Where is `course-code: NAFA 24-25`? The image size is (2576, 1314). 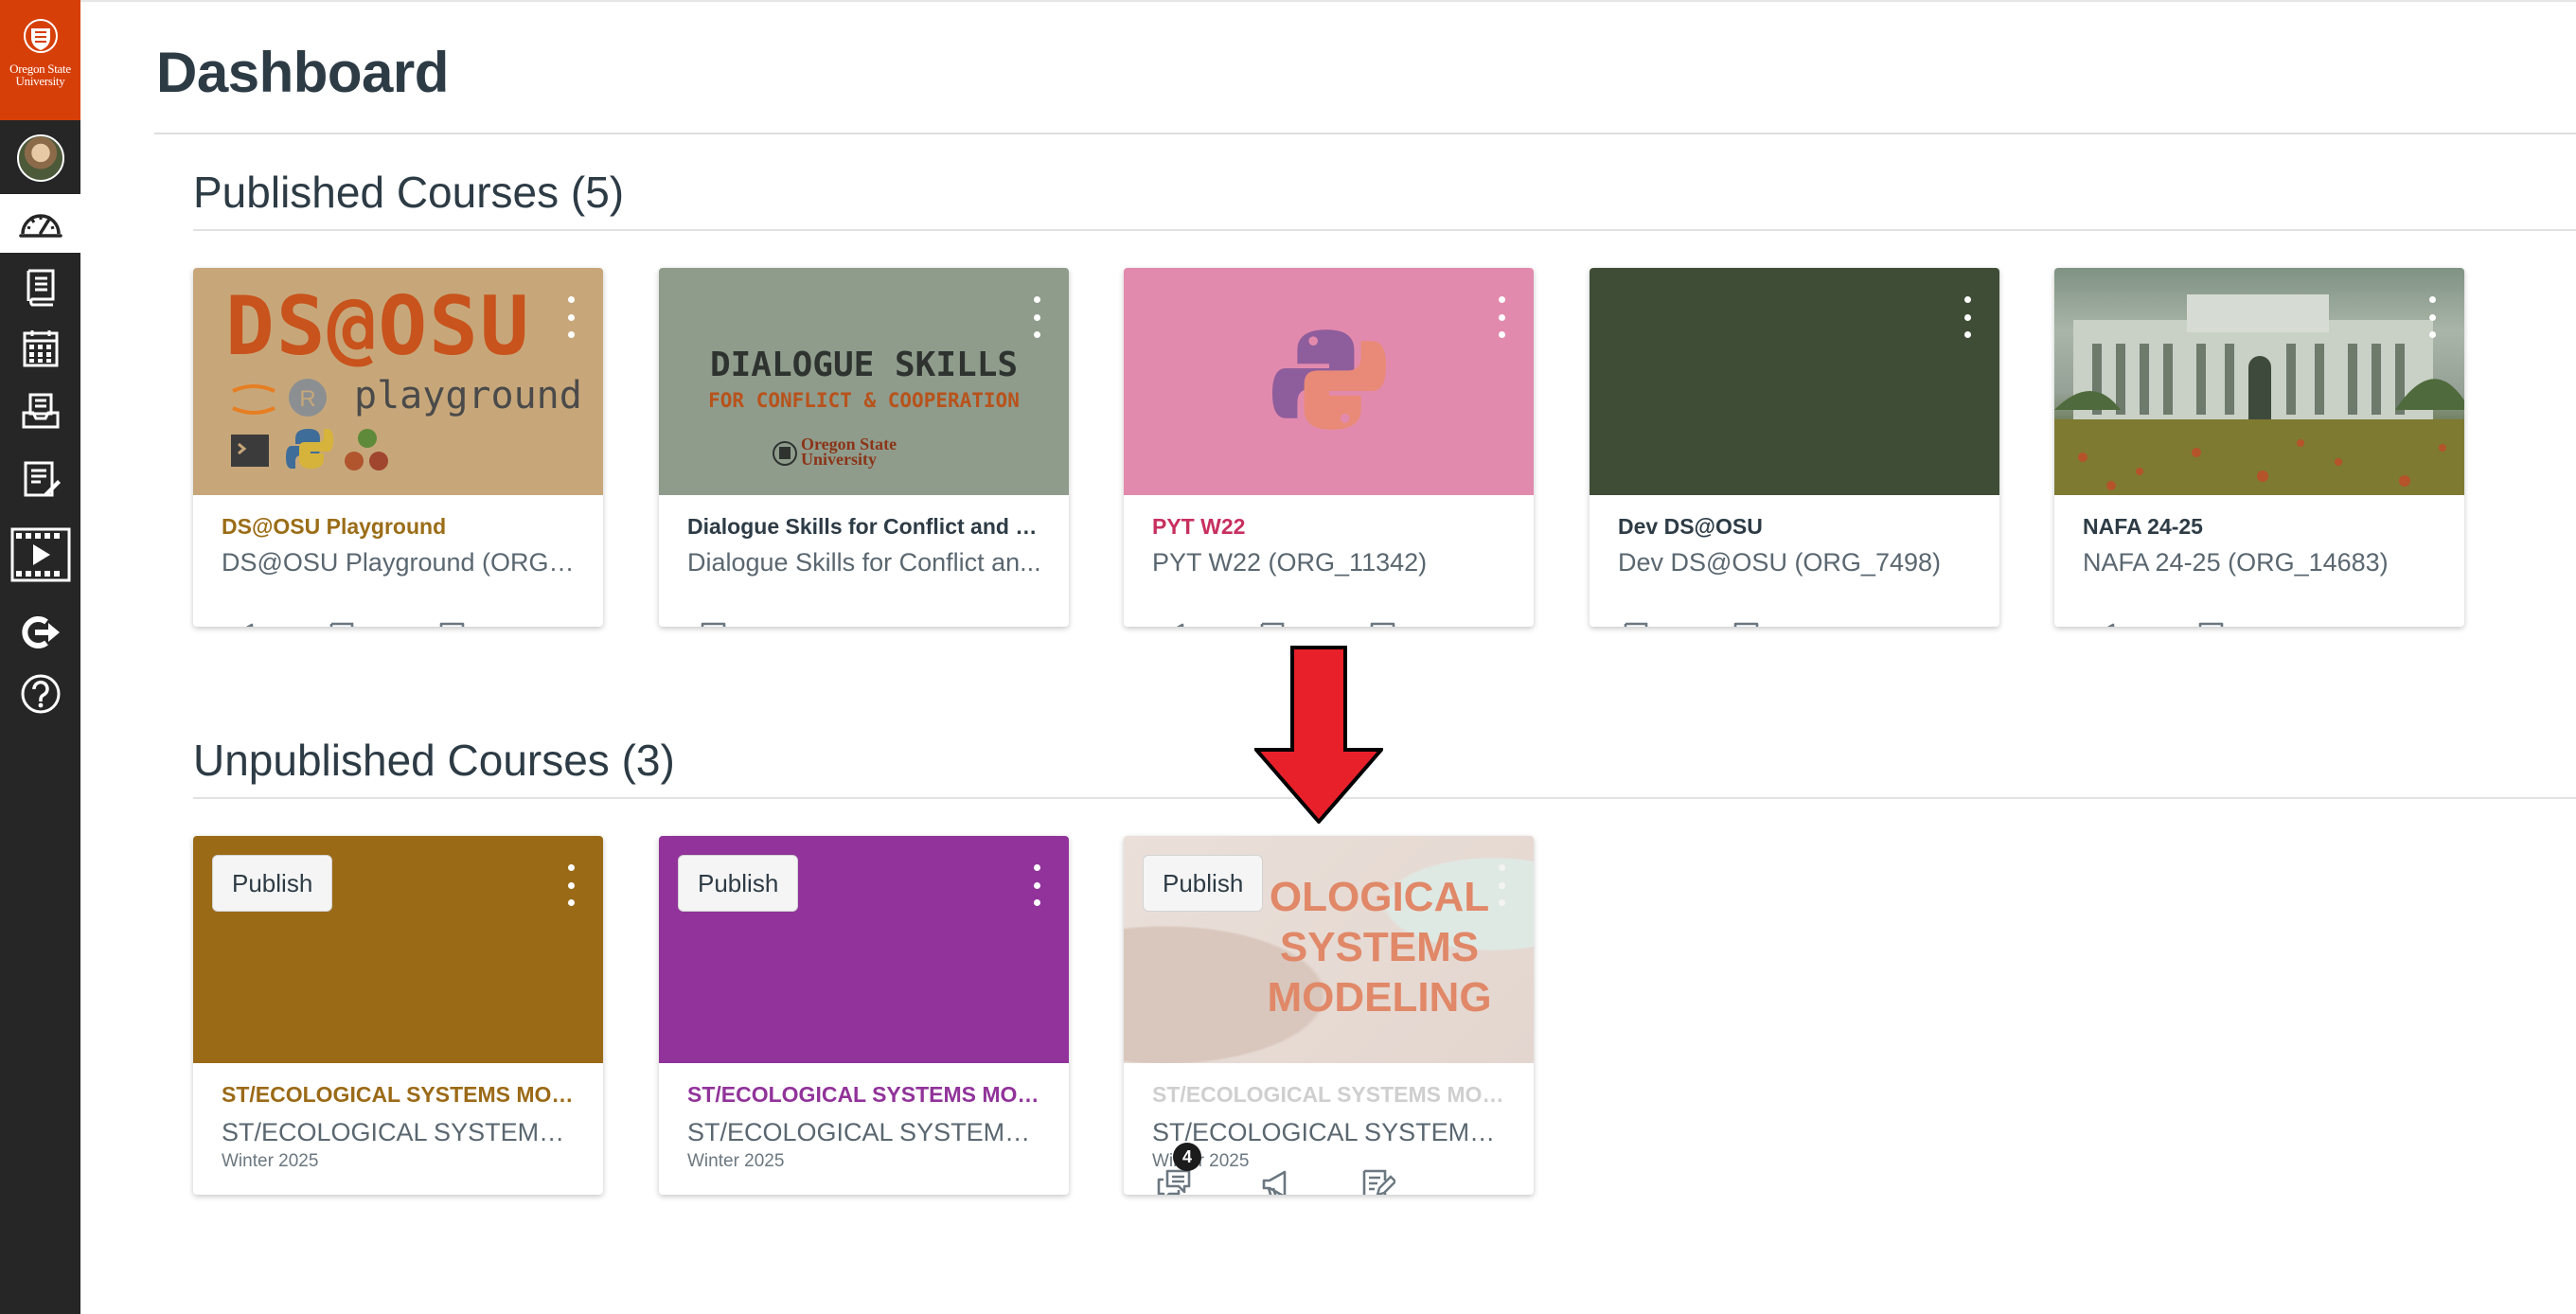 course-code: NAFA 24-25 is located at coordinates (2263, 527).